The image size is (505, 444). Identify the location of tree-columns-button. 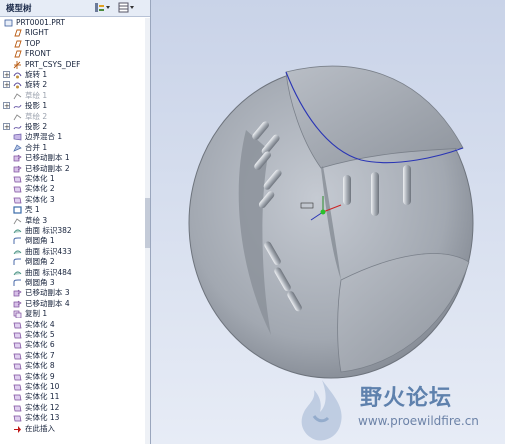
(127, 7).